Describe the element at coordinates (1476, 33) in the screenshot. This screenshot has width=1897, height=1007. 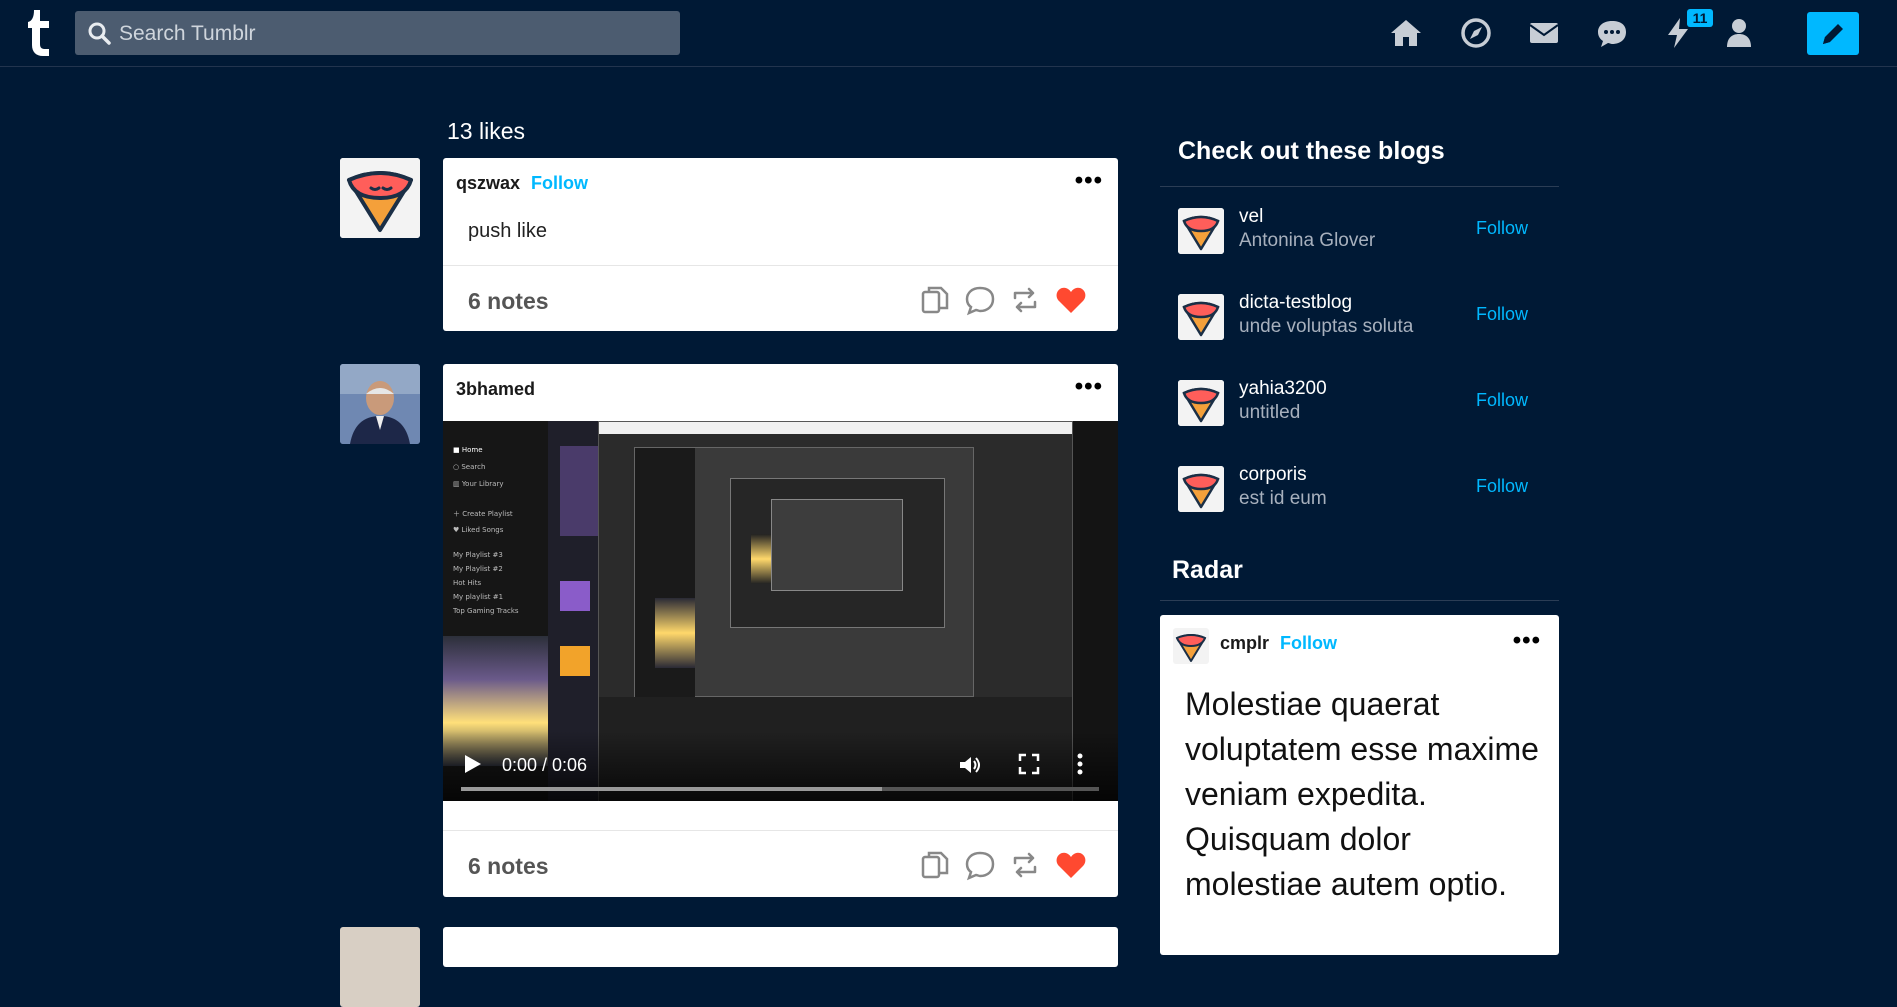
I see `explore-icon` at that location.